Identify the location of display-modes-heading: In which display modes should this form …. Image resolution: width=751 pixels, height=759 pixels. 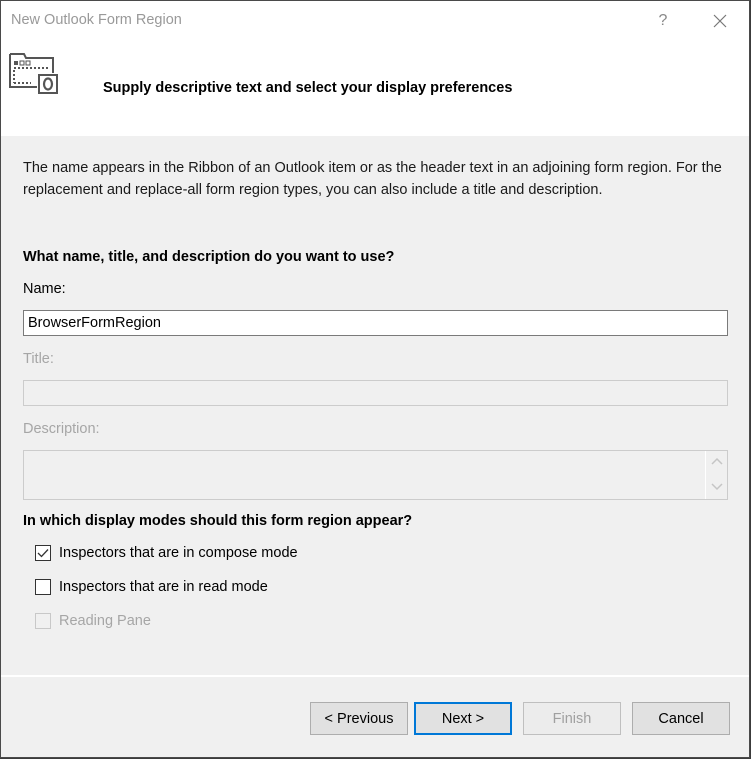
(218, 521).